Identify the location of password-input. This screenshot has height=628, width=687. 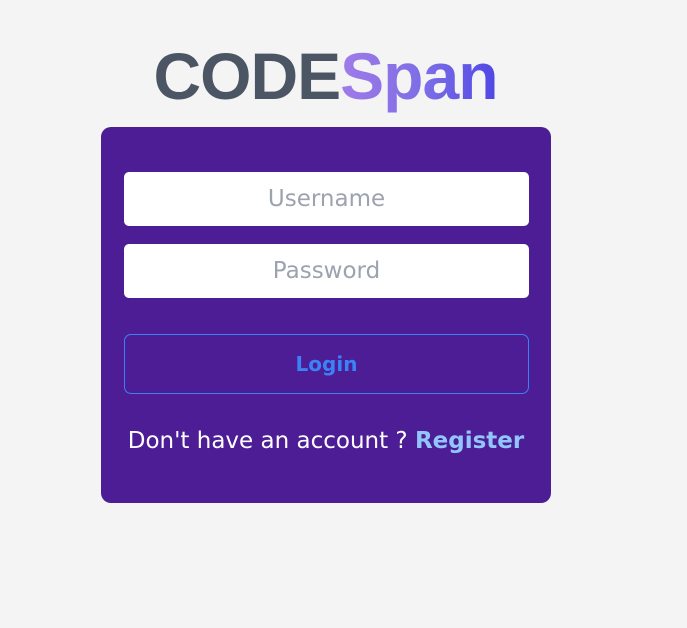
(326, 271).